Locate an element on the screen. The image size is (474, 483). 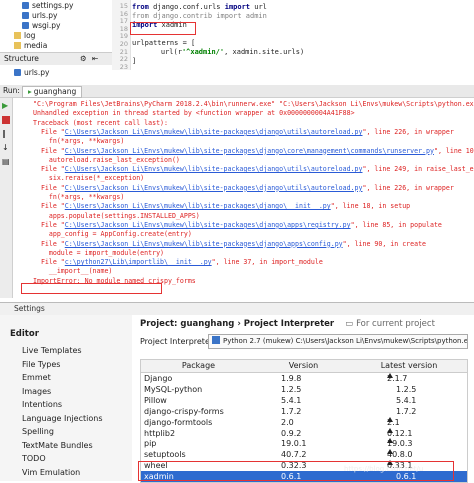
console-text: apps.populate(settings.INSTALLED_APPS) is located at coordinates (116, 216).